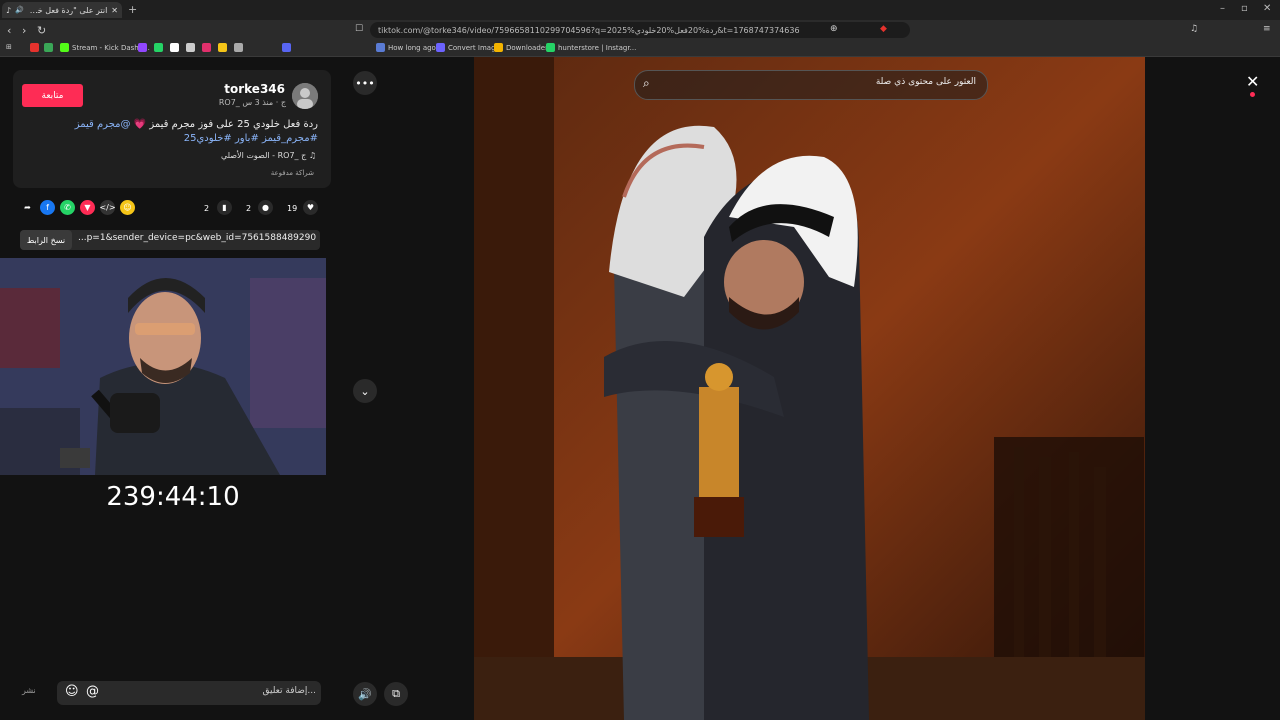  What do you see at coordinates (412, 47) in the screenshot?
I see `bookmark-label: How long ago` at bounding box center [412, 47].